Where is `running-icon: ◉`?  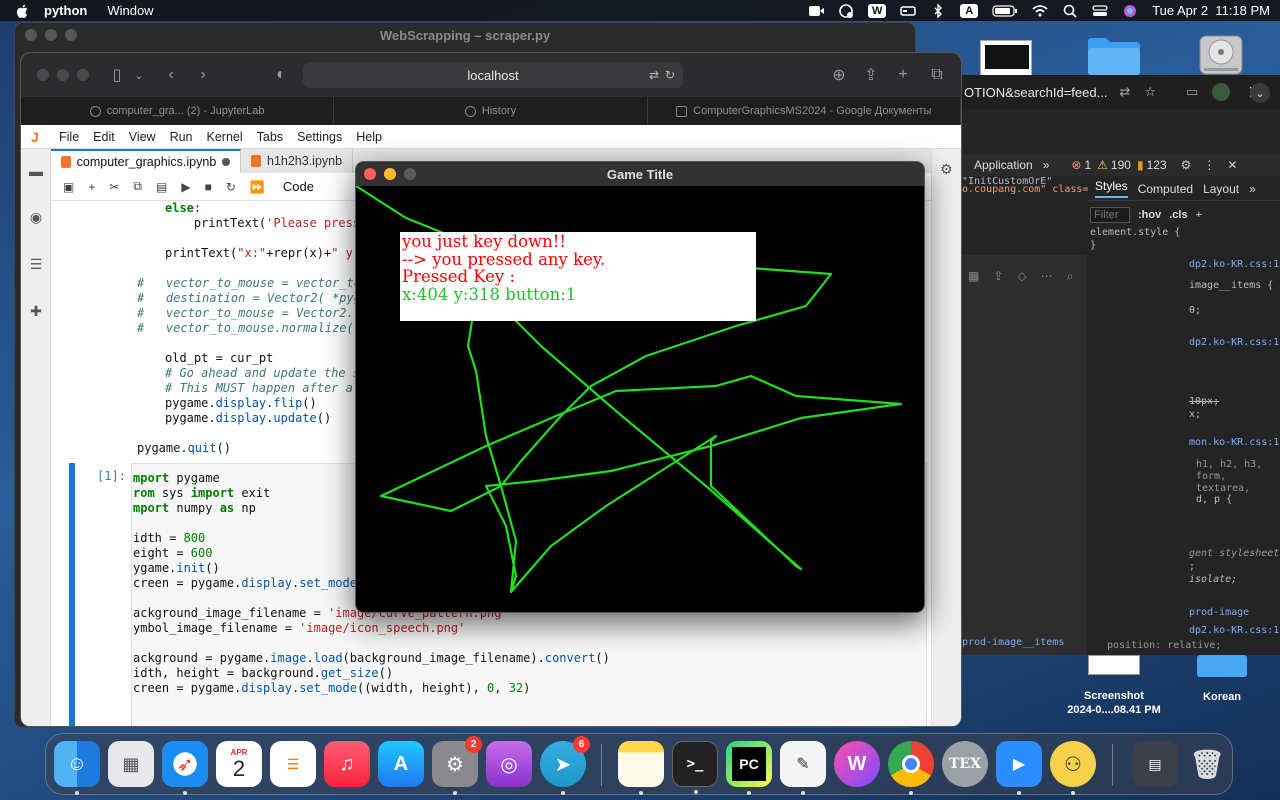
running-icon: ◉ is located at coordinates (36, 217).